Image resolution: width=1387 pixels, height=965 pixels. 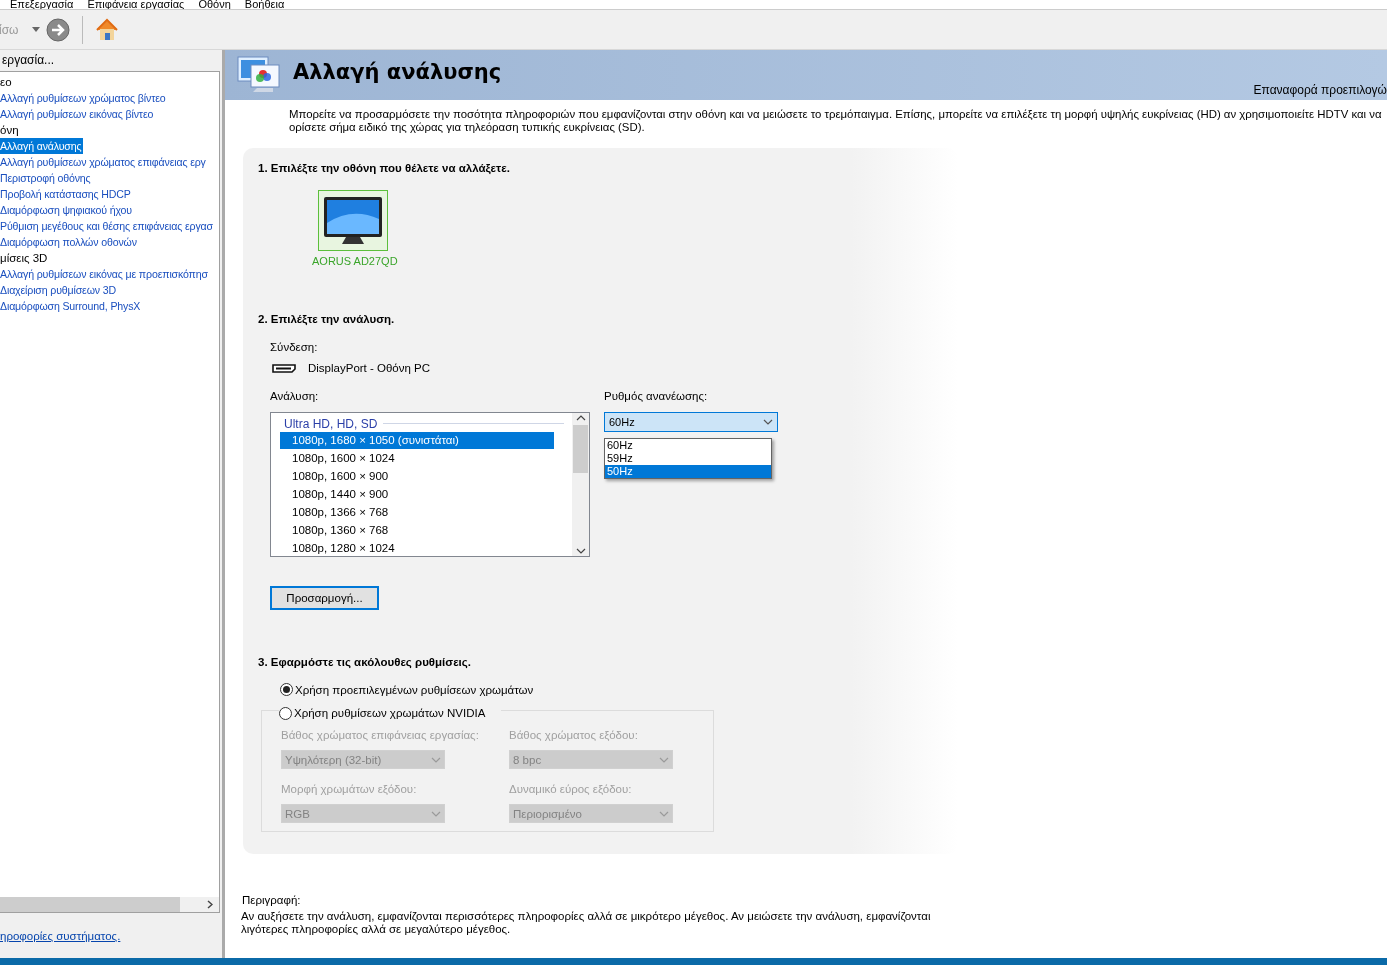 I want to click on radio-option: Χρήση ρυθμίσεων χρωμάτων NVIDIA, so click(x=382, y=713).